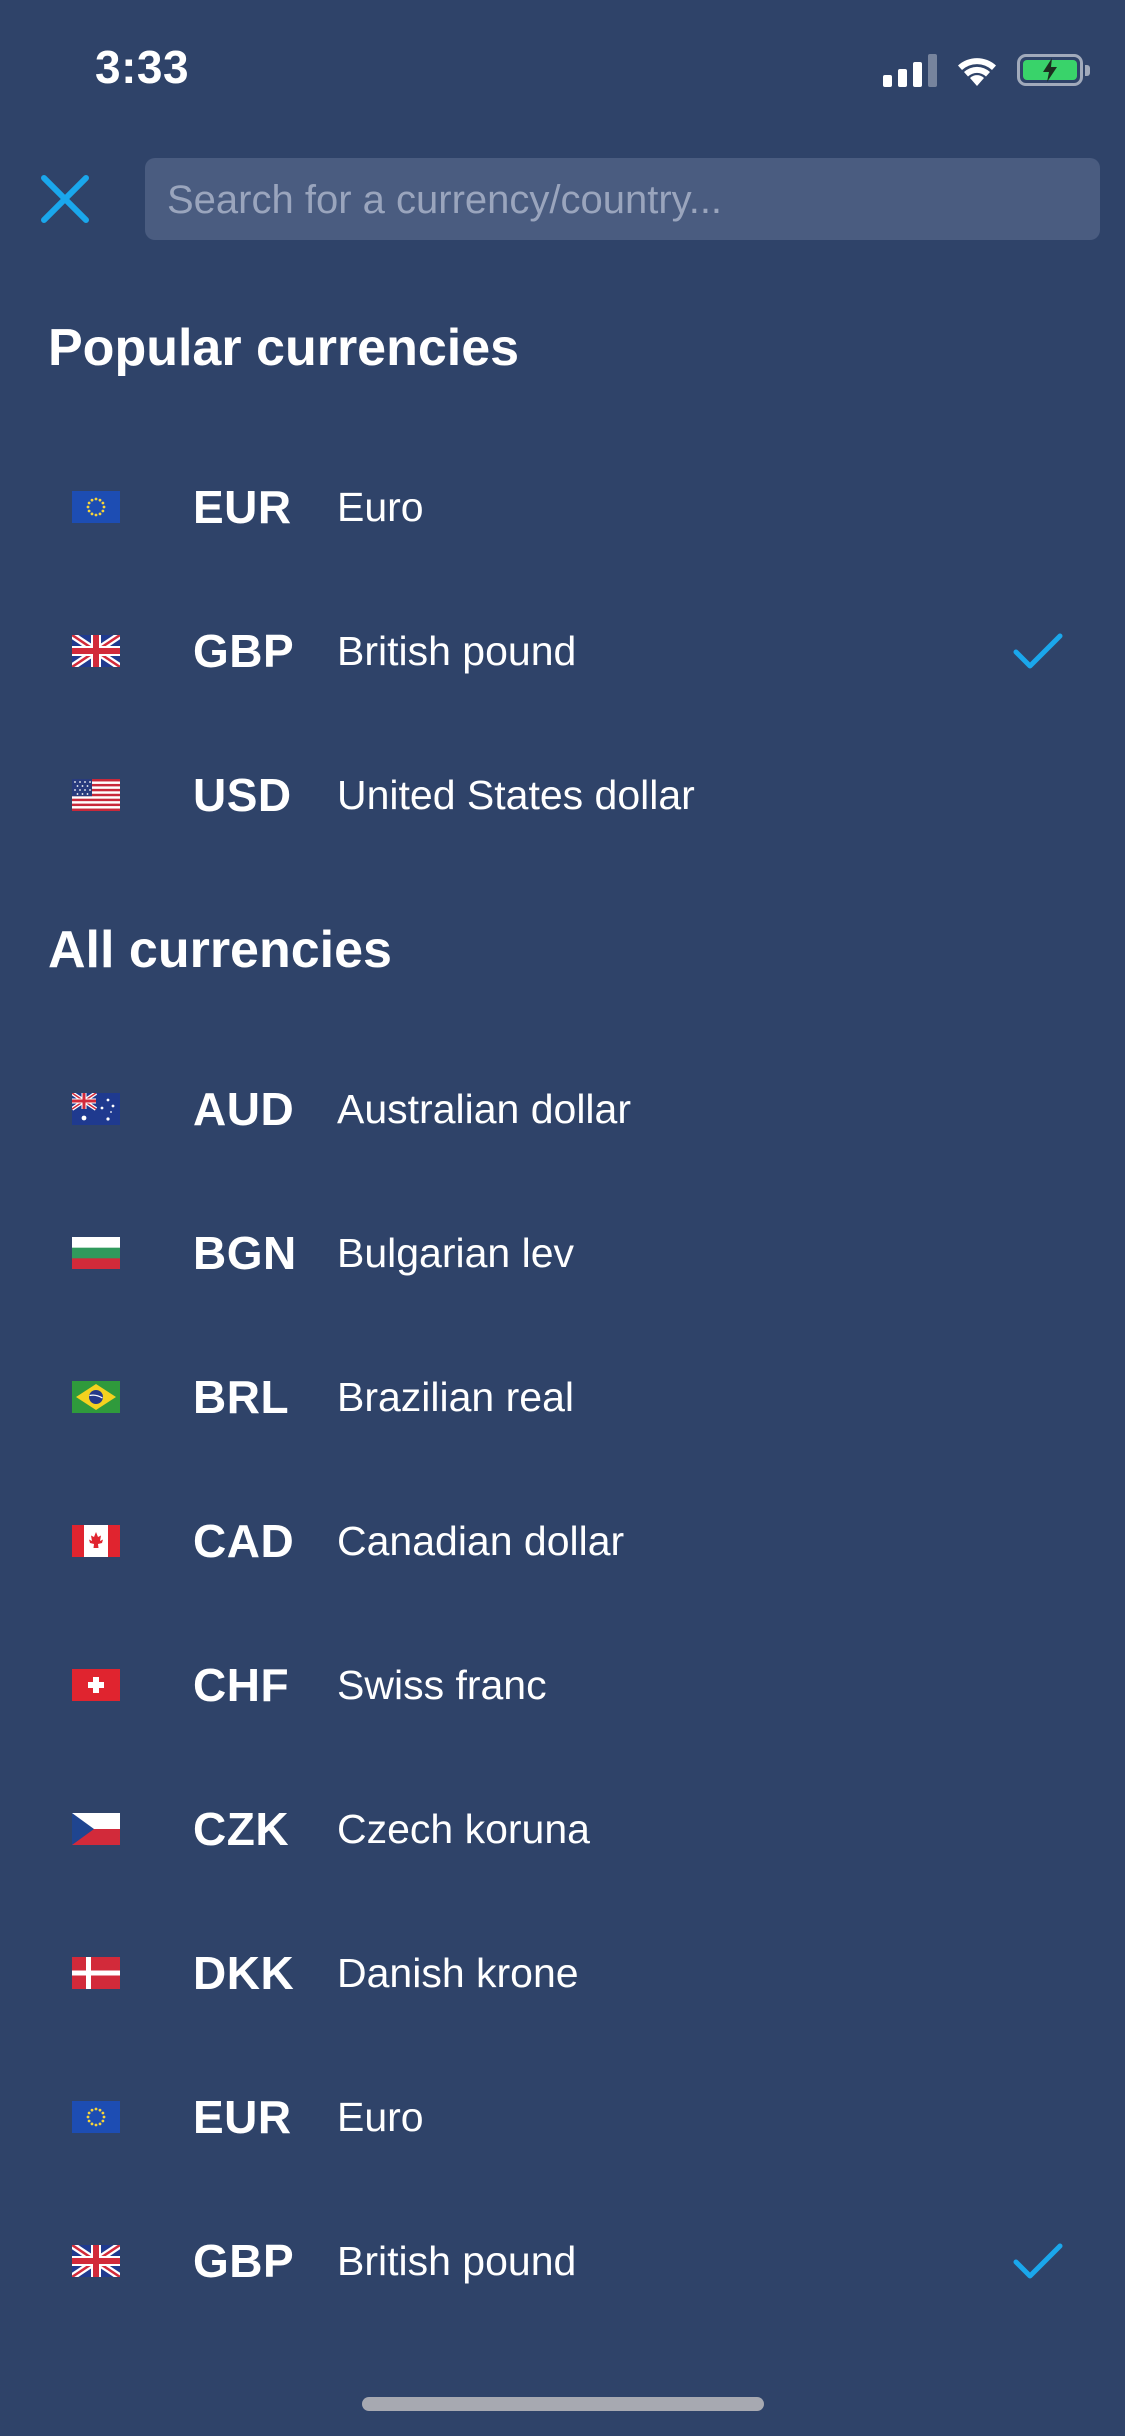 This screenshot has height=2436, width=1125. What do you see at coordinates (456, 1252) in the screenshot?
I see `currency-name: Bulgarian lev` at bounding box center [456, 1252].